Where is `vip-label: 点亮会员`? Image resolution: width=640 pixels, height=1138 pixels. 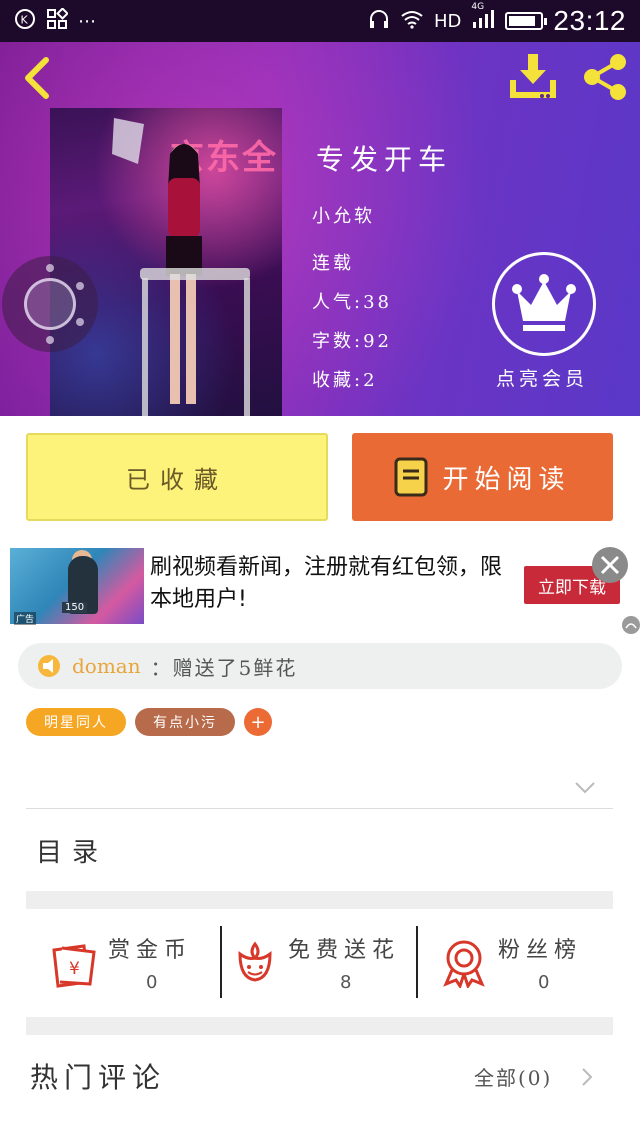 vip-label: 点亮会员 is located at coordinates (542, 377).